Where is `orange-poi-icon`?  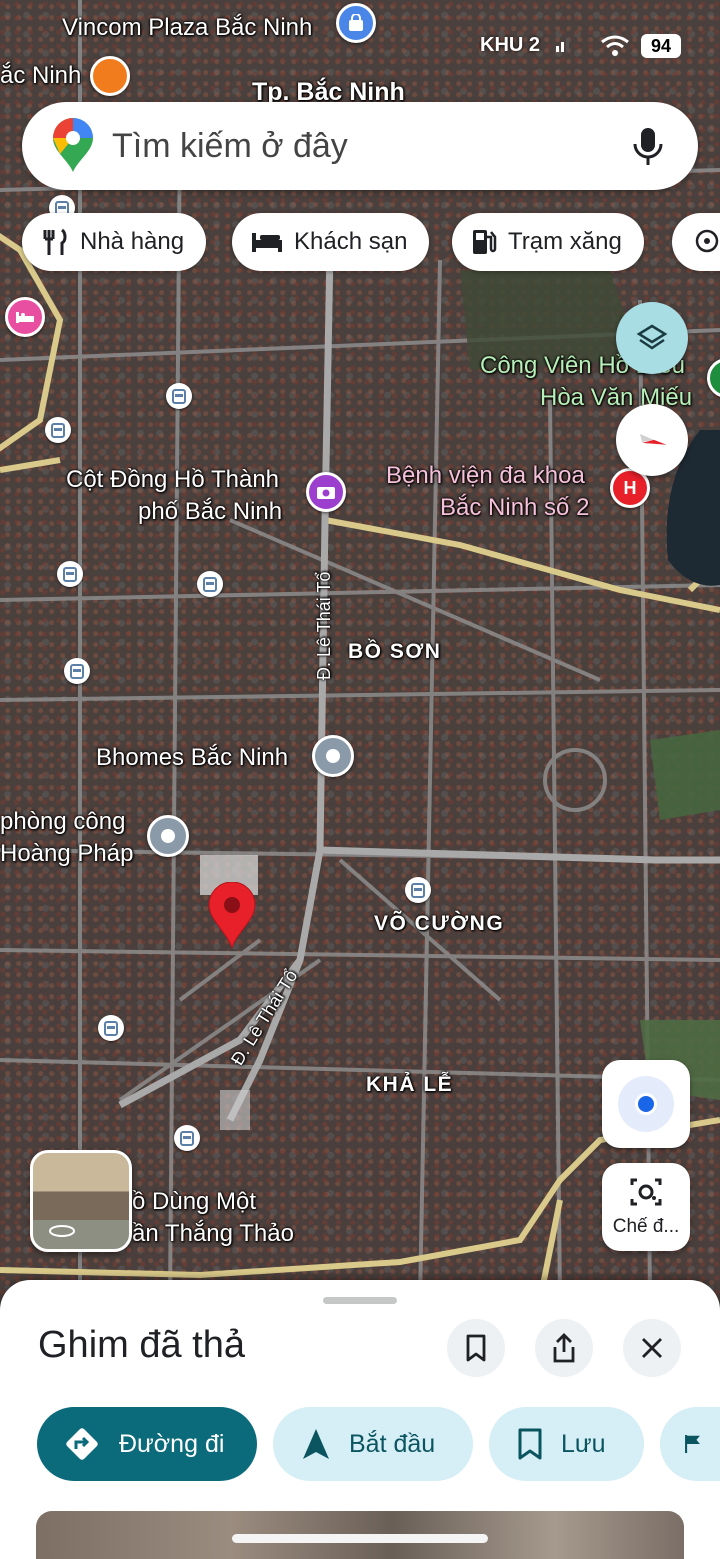 orange-poi-icon is located at coordinates (110, 76).